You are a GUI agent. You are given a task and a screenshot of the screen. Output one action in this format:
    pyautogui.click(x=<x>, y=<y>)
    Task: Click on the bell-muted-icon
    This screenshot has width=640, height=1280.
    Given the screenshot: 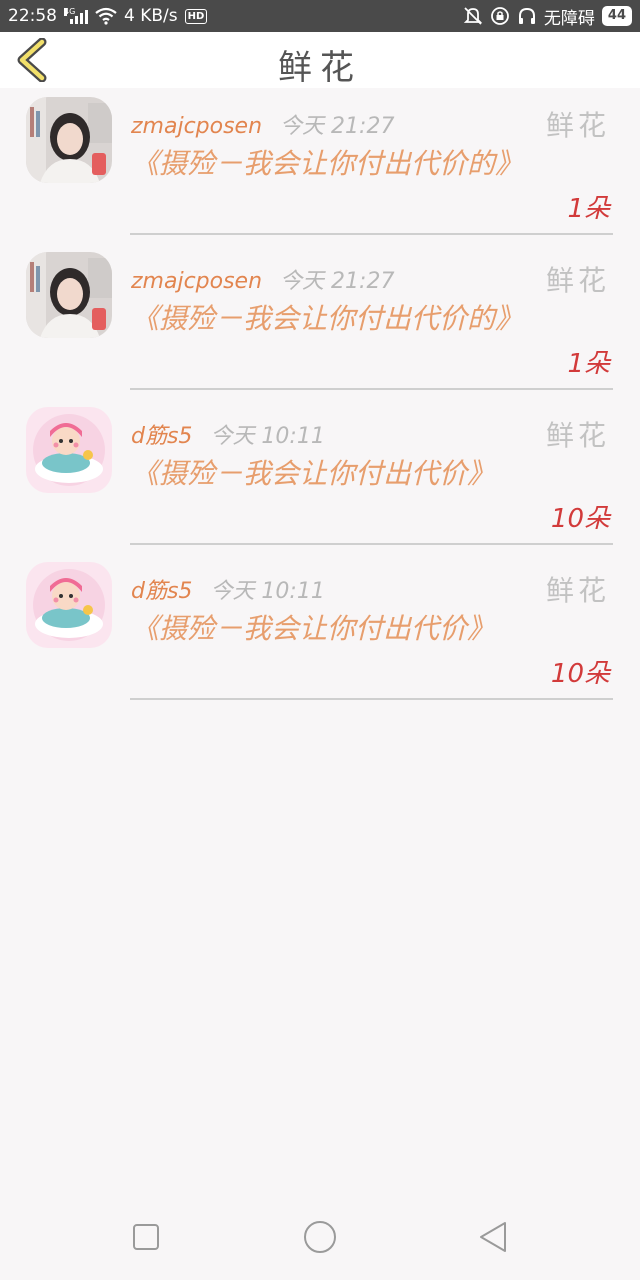 What is the action you would take?
    pyautogui.click(x=473, y=16)
    